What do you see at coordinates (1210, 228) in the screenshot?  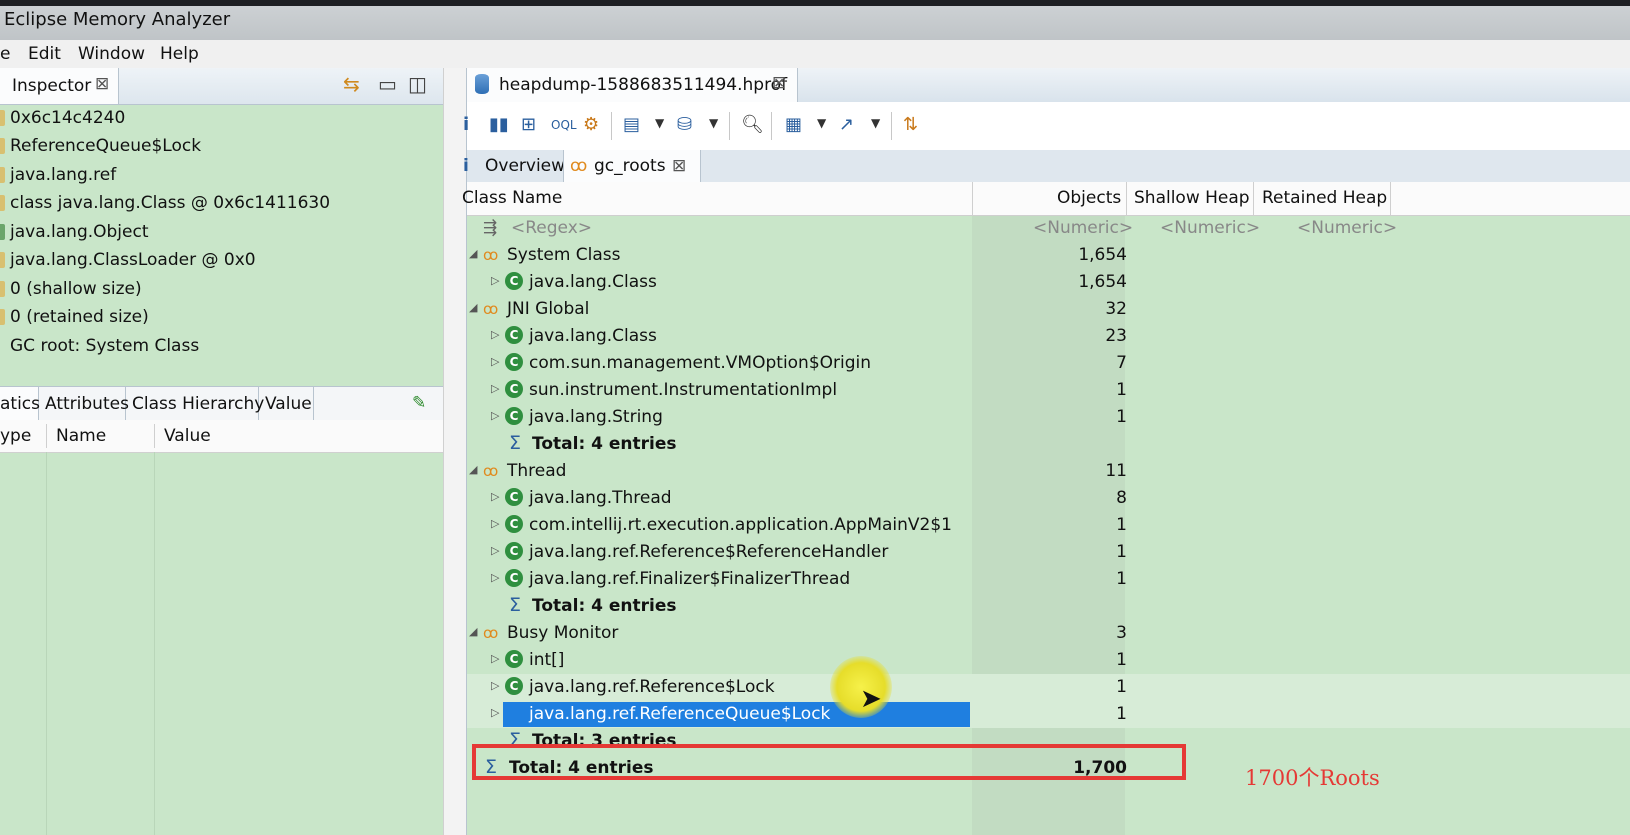 I see `shallow-filter: <Numeric>` at bounding box center [1210, 228].